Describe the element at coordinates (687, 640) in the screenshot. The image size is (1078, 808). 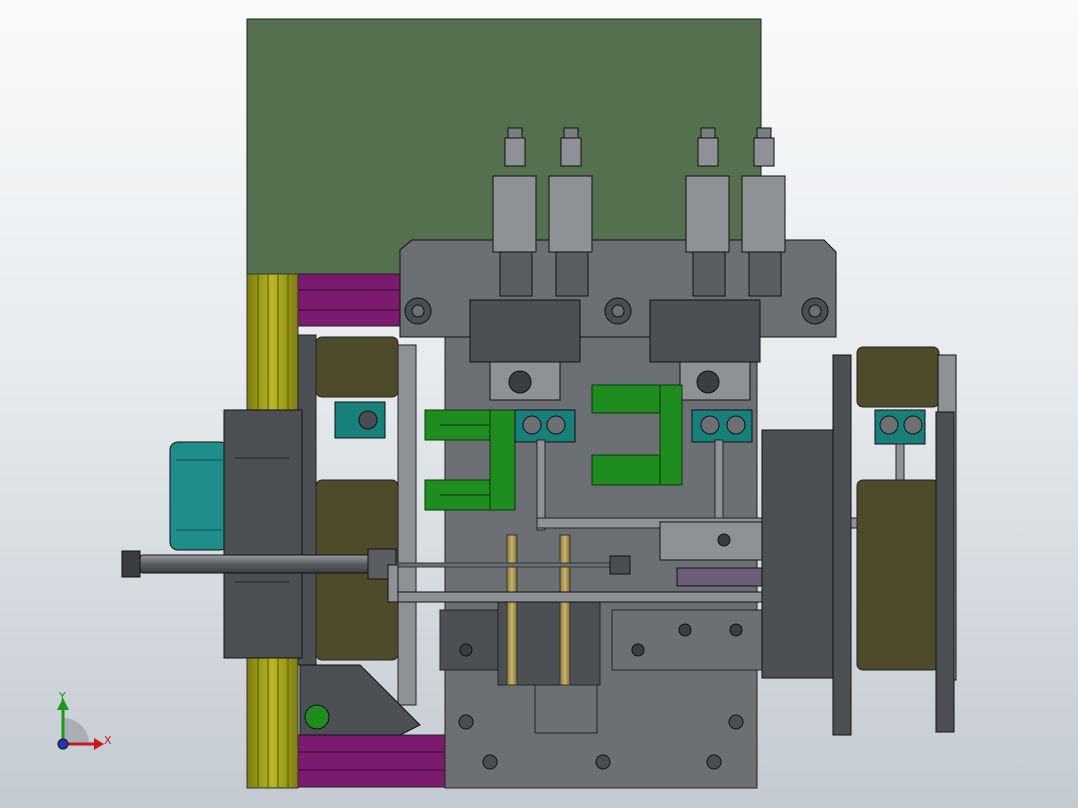
I see `lower-right-plate` at that location.